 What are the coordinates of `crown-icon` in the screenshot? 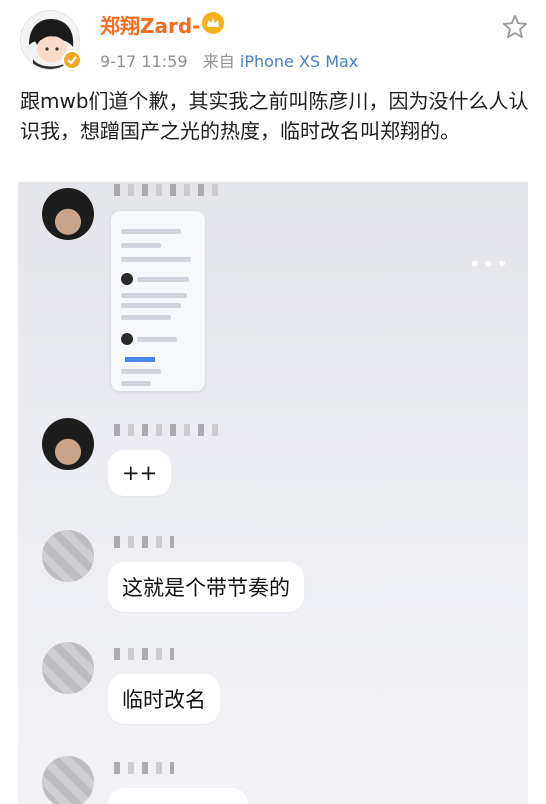 It's located at (213, 23).